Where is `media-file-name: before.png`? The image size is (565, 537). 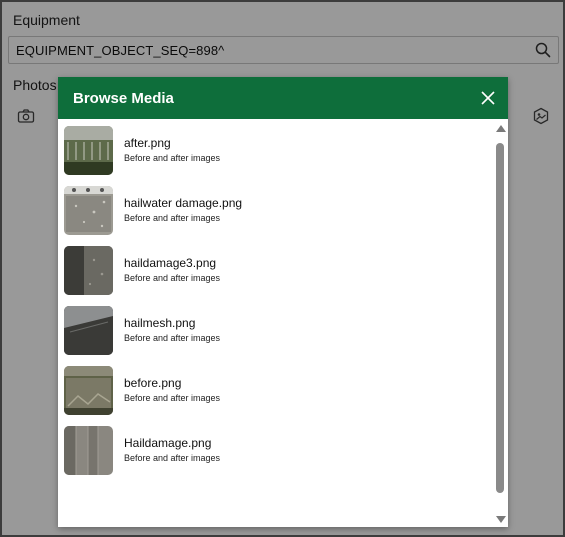
media-file-name: before.png is located at coordinates (153, 383).